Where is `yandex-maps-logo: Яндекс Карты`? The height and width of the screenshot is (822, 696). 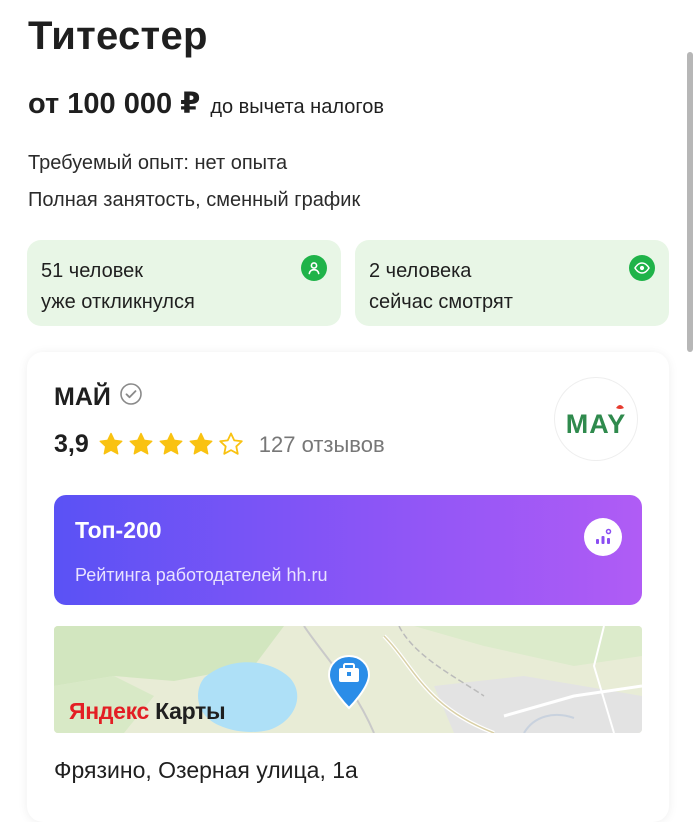 yandex-maps-logo: Яндекс Карты is located at coordinates (147, 711).